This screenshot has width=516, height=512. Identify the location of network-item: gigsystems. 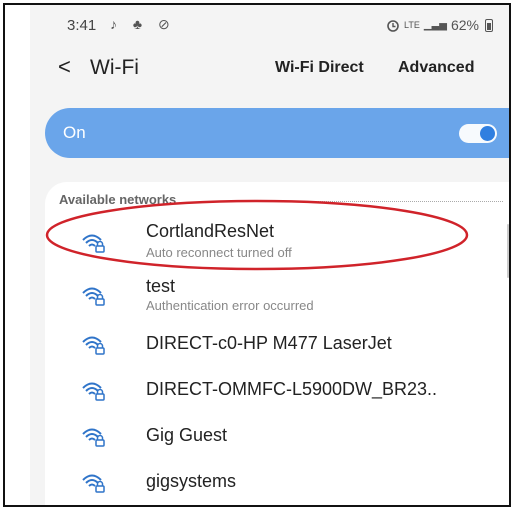
(277, 482).